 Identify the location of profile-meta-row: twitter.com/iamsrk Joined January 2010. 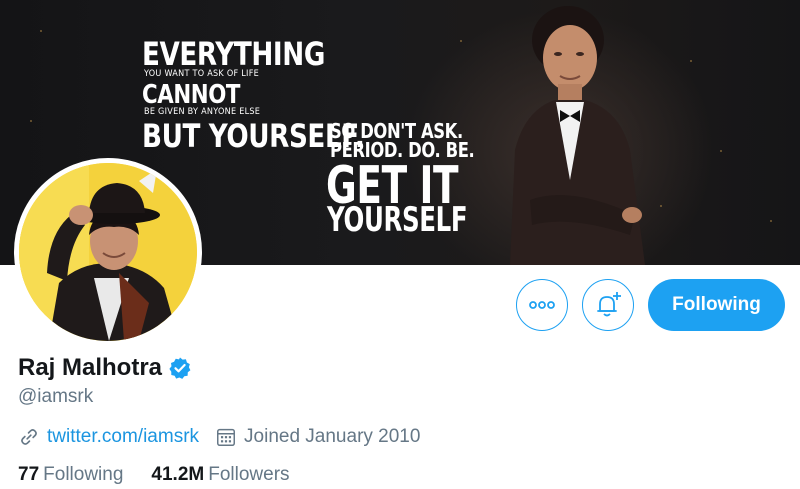
(219, 437).